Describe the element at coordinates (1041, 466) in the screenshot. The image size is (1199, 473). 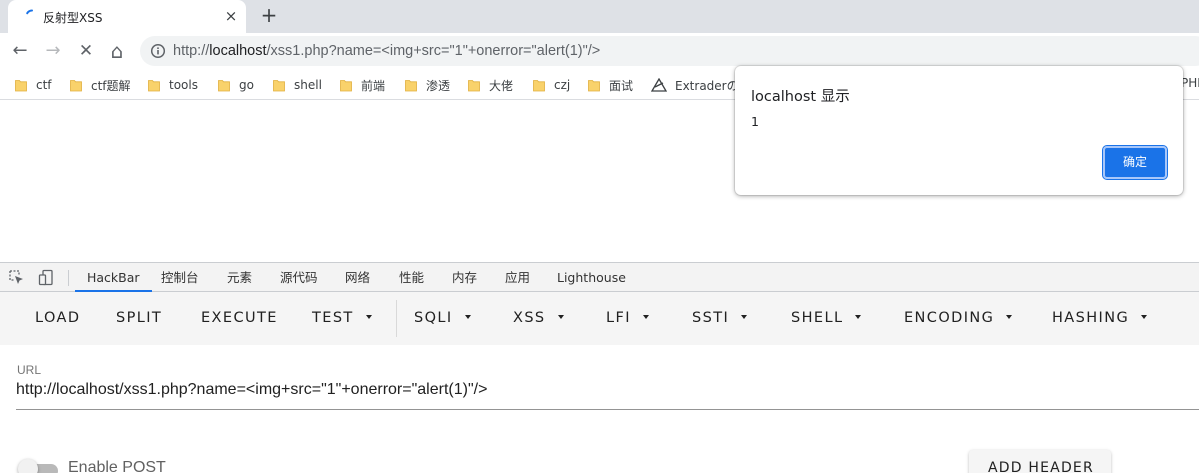
I see `add-header-label: ADD HEADER` at that location.